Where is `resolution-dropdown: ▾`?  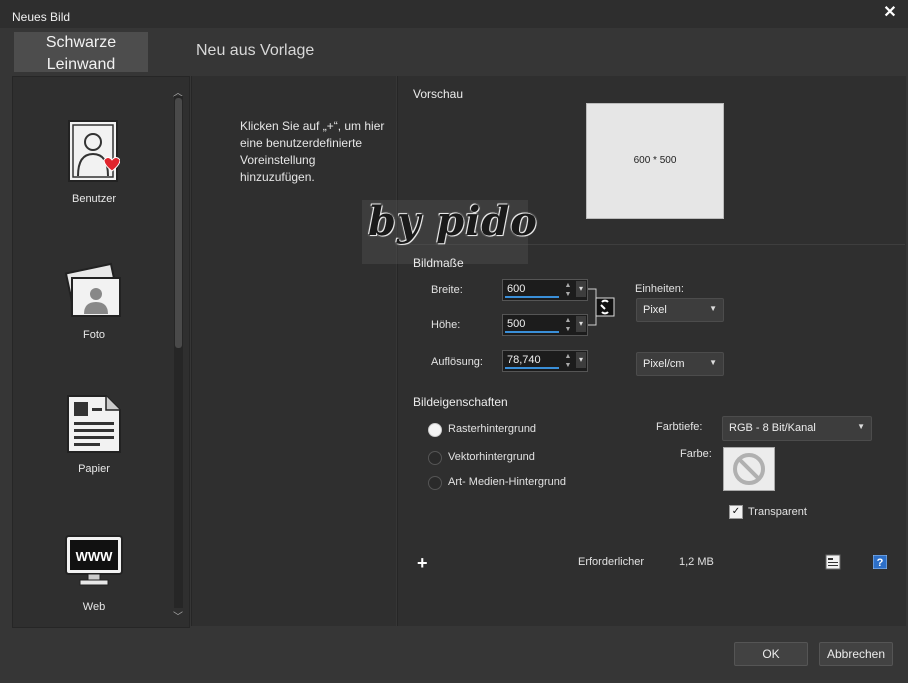 resolution-dropdown: ▾ is located at coordinates (581, 360).